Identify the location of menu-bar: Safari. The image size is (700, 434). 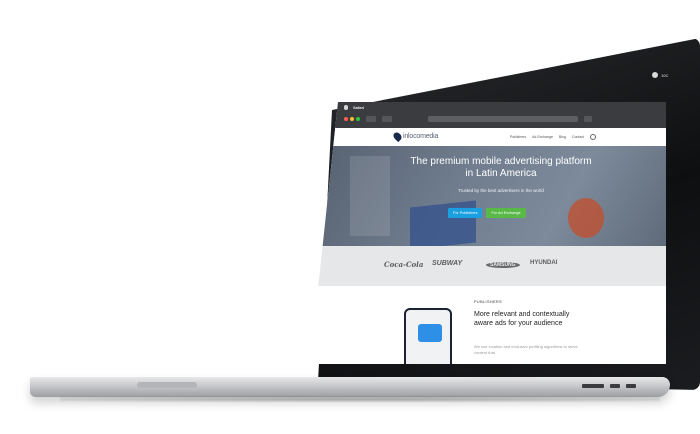
(354, 107).